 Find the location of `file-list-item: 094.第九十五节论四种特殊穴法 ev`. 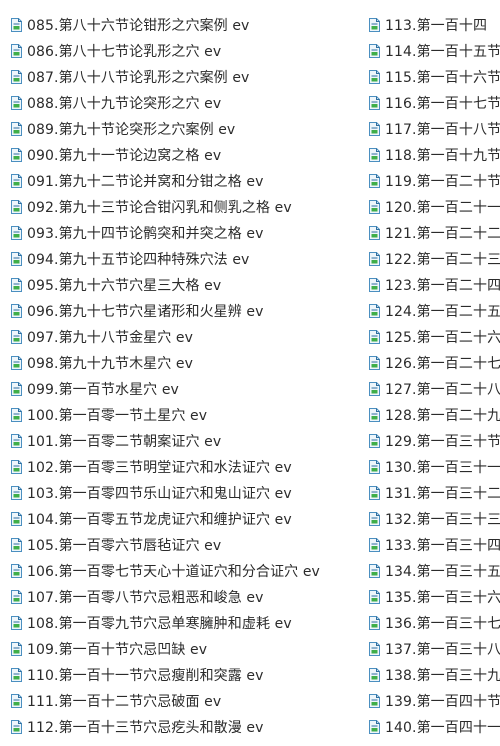

file-list-item: 094.第九十五节论四种特殊穴法 ev is located at coordinates (186, 259).